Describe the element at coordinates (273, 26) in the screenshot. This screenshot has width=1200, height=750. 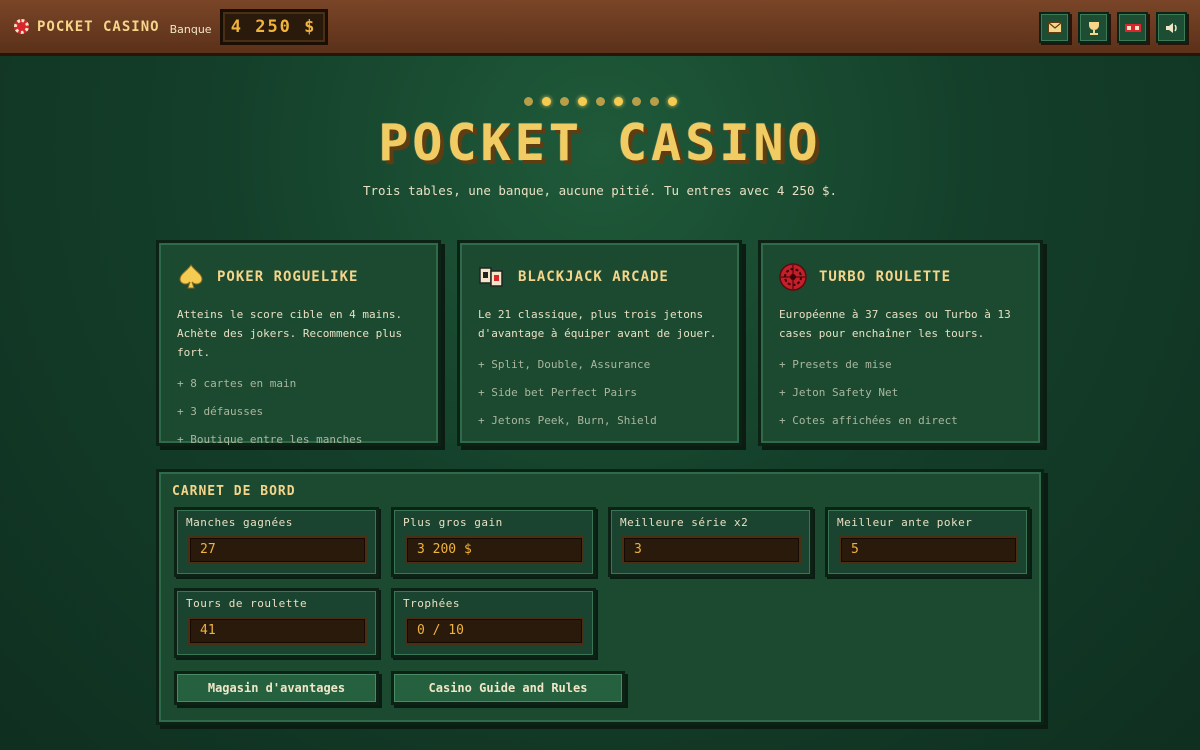
I see `bank-balance: 4 250 $` at that location.